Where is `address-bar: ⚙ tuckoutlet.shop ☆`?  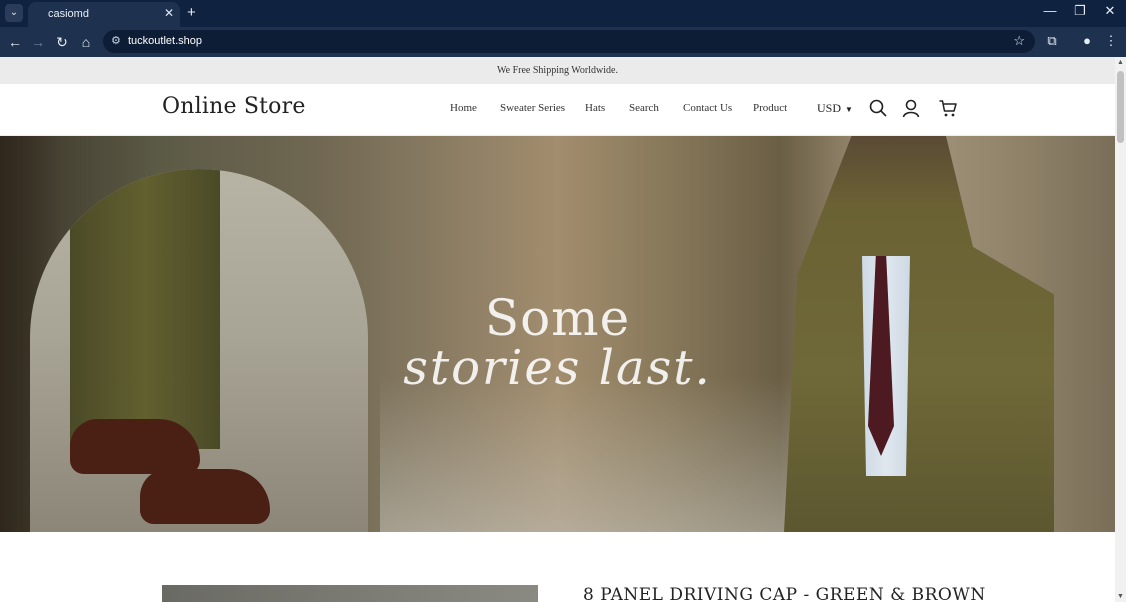
address-bar: ⚙ tuckoutlet.shop ☆ is located at coordinates (569, 41).